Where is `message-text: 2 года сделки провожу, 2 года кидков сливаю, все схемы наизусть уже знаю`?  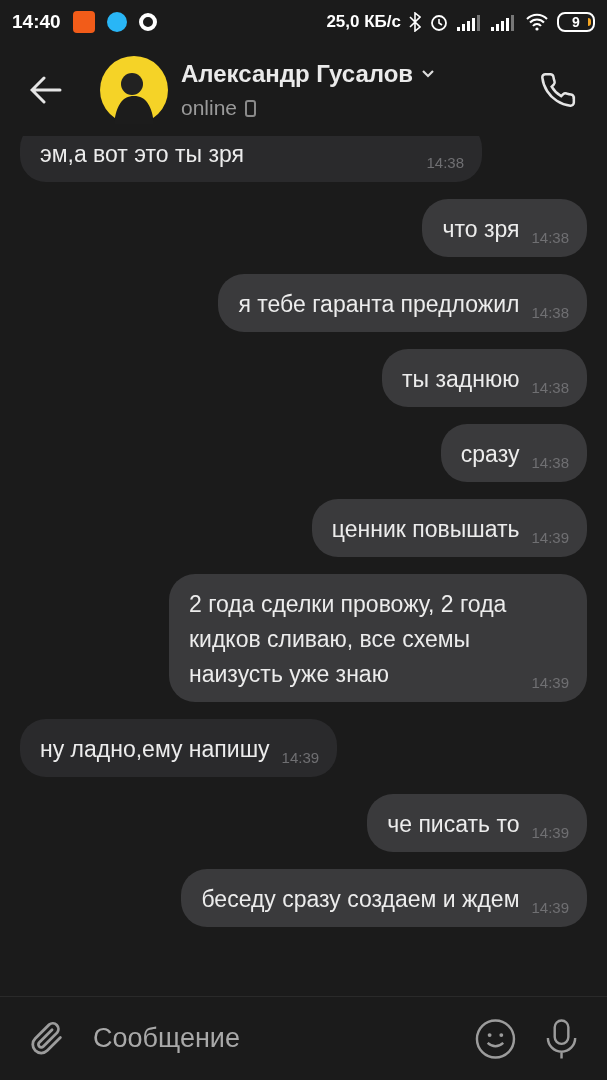
message-text: 2 года сделки провожу, 2 года кидков сливаю, все схемы наизусть уже знаю is located at coordinates (348, 639).